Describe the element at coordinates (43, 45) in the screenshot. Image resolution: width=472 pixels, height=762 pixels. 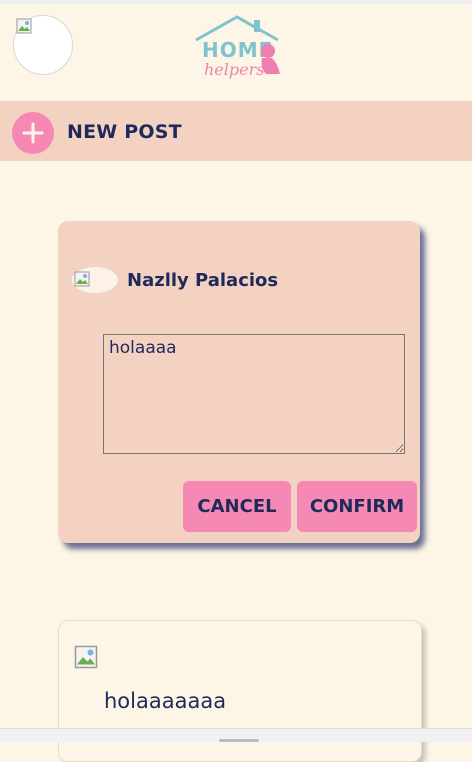
I see `user-avatar` at that location.